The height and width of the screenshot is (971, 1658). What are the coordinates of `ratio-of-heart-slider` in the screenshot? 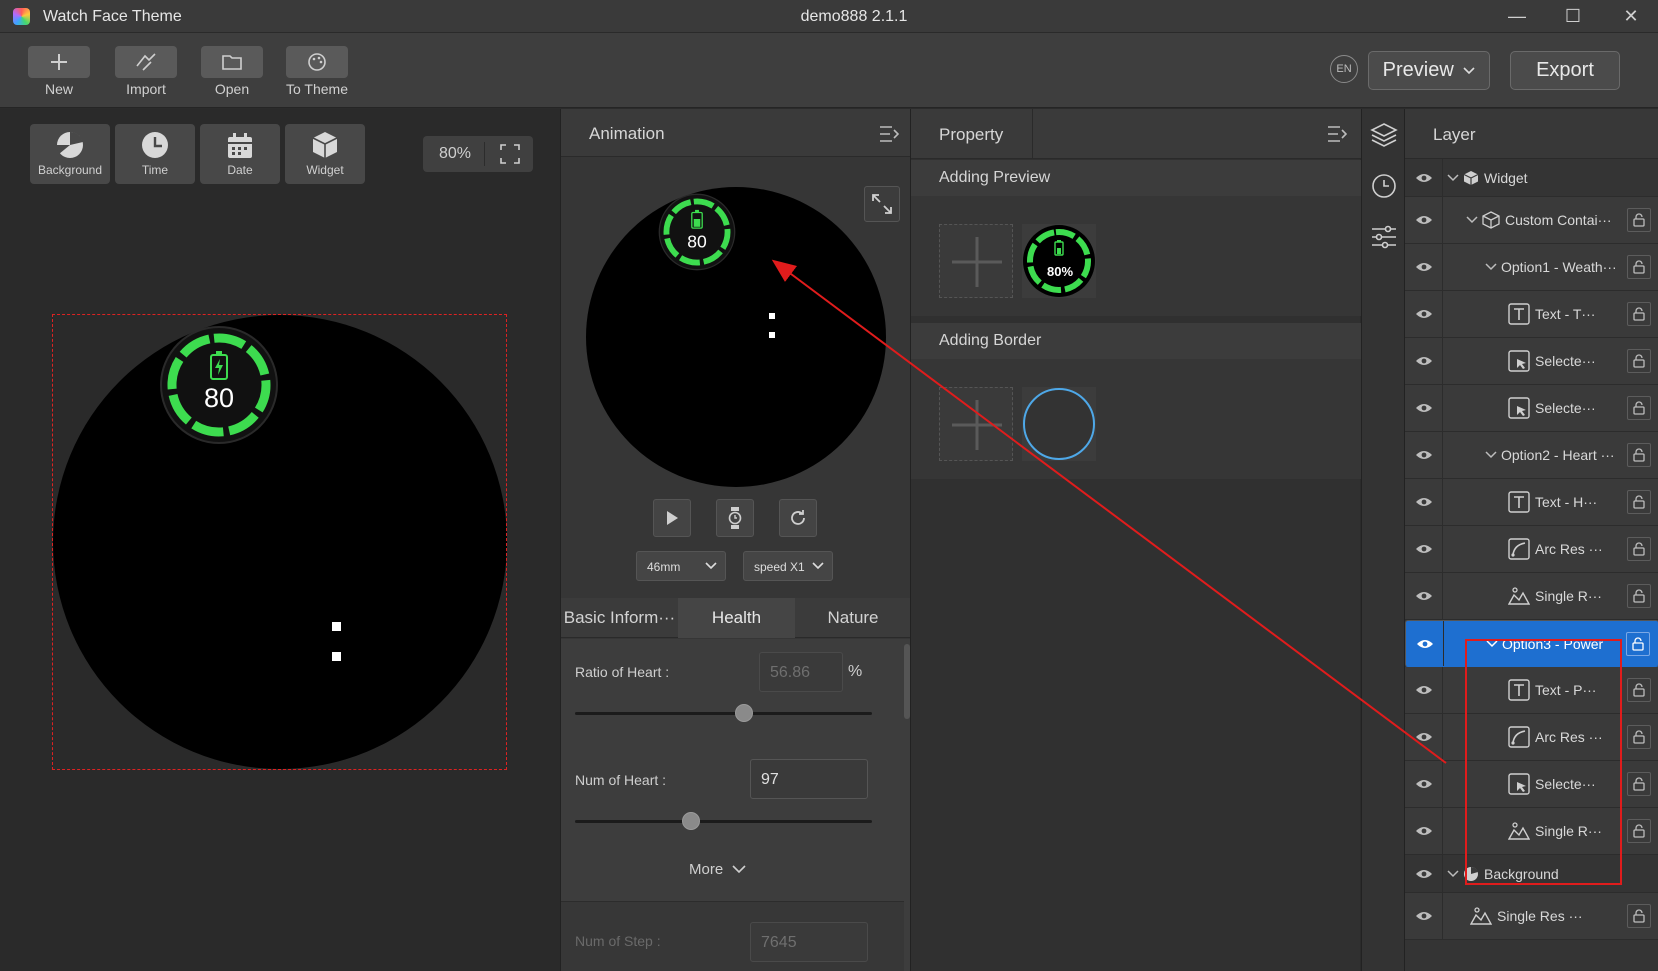 It's located at (744, 713).